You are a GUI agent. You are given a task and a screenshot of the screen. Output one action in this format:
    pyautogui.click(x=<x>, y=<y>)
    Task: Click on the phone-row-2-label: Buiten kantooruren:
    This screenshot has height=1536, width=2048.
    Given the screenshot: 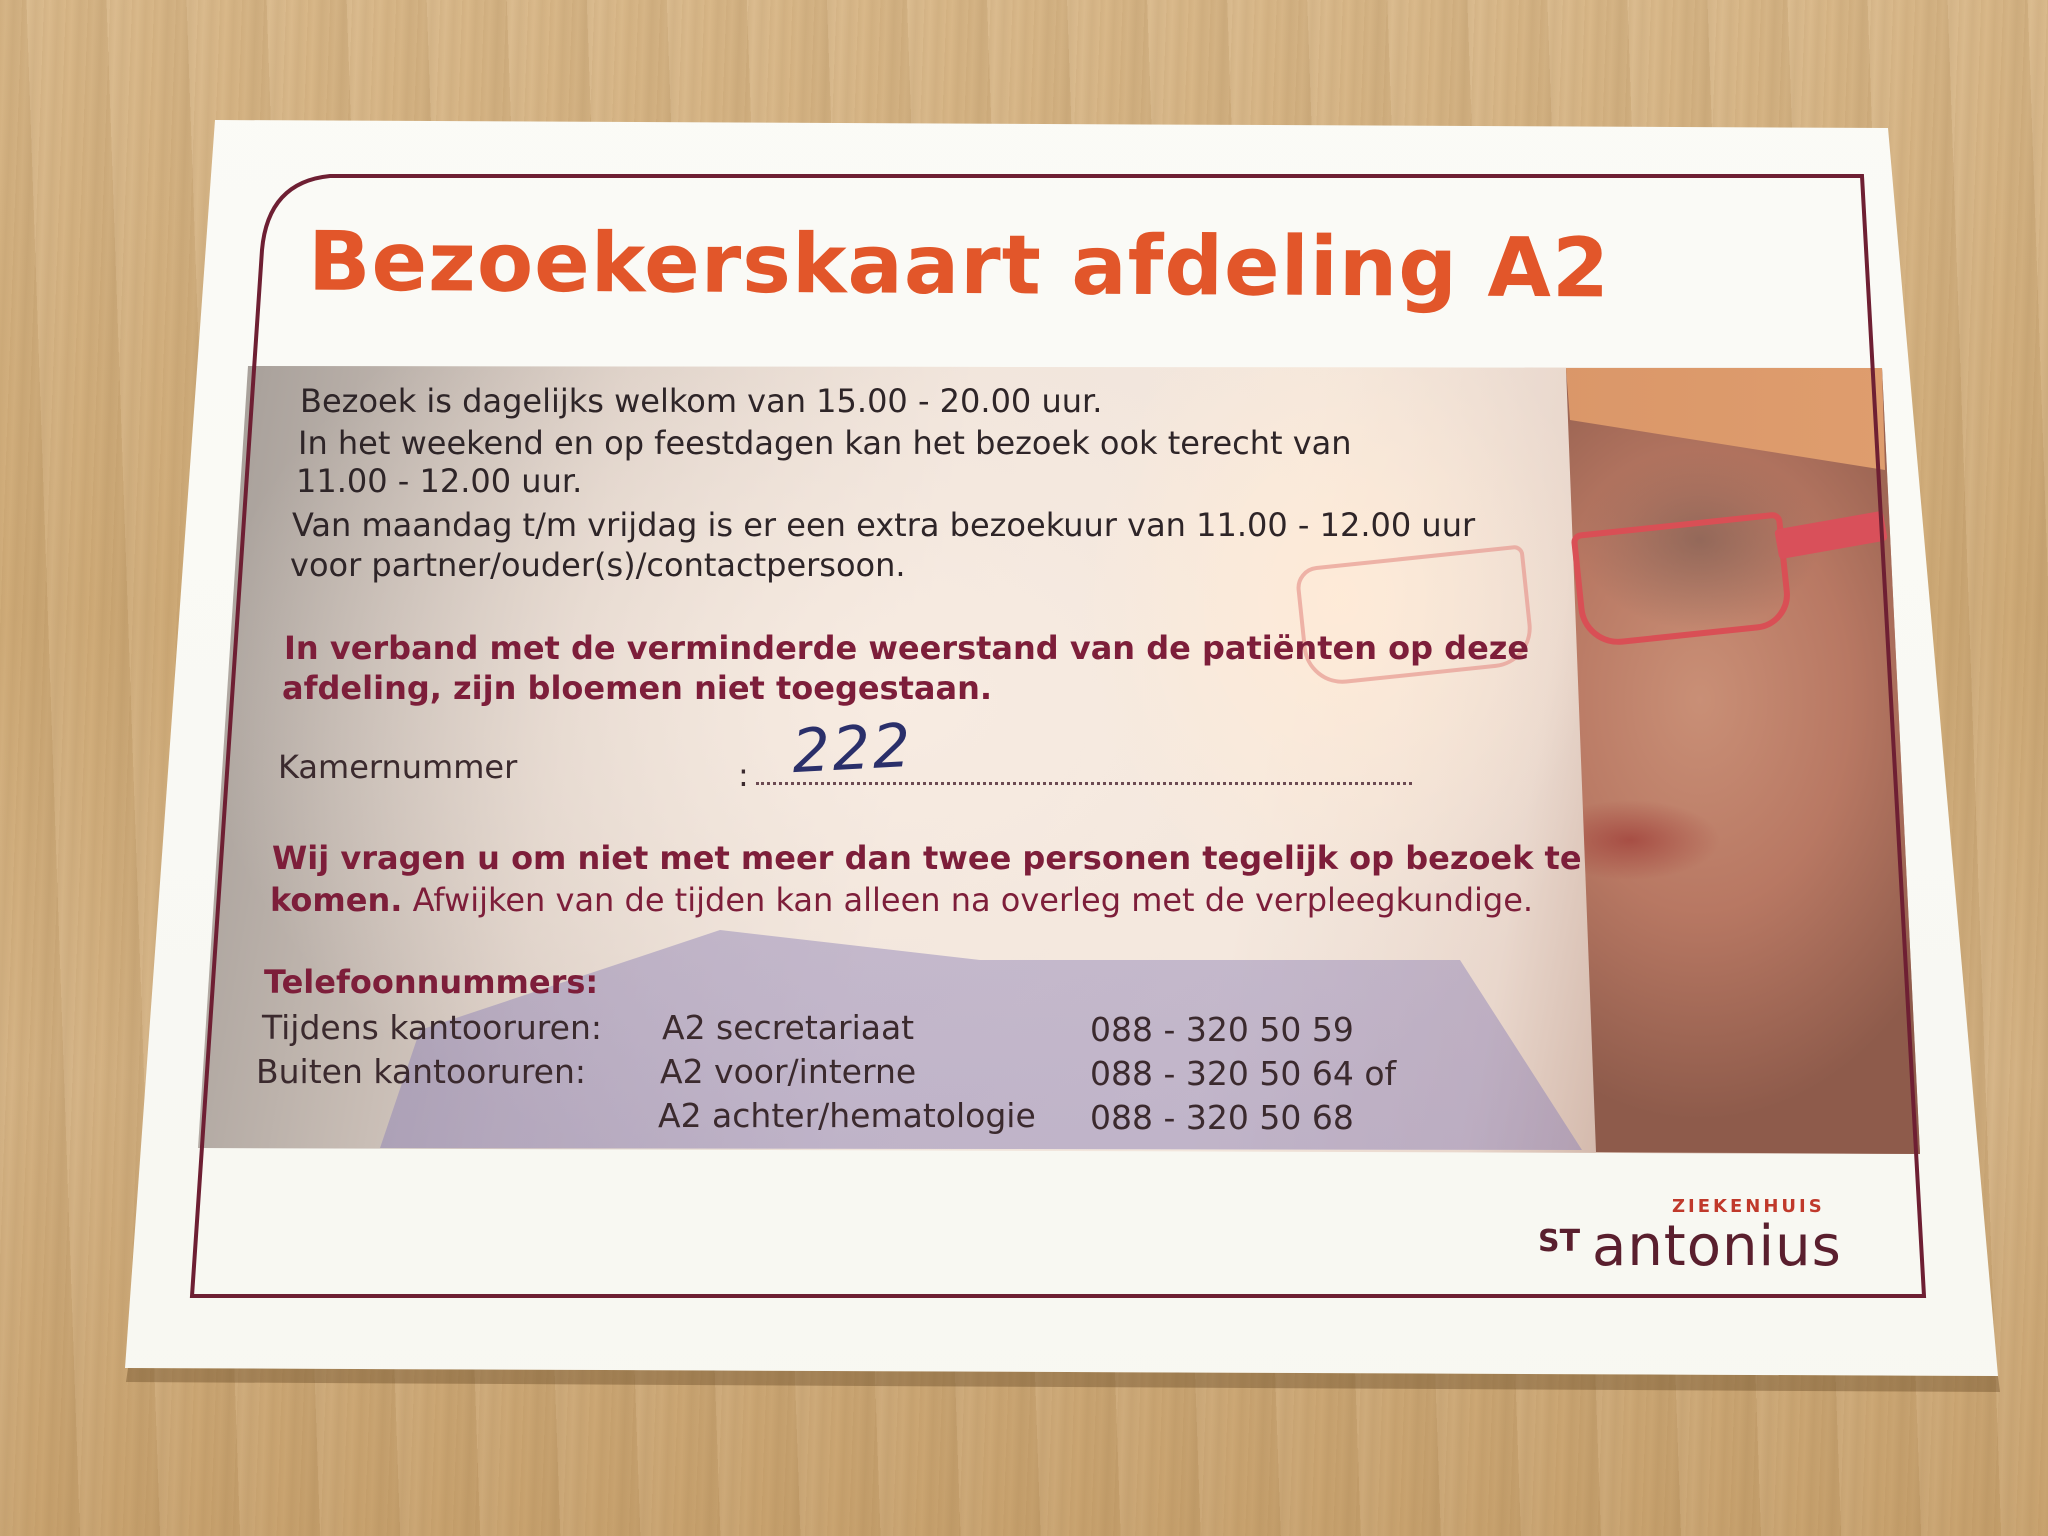 What is the action you would take?
    pyautogui.click(x=421, y=1071)
    